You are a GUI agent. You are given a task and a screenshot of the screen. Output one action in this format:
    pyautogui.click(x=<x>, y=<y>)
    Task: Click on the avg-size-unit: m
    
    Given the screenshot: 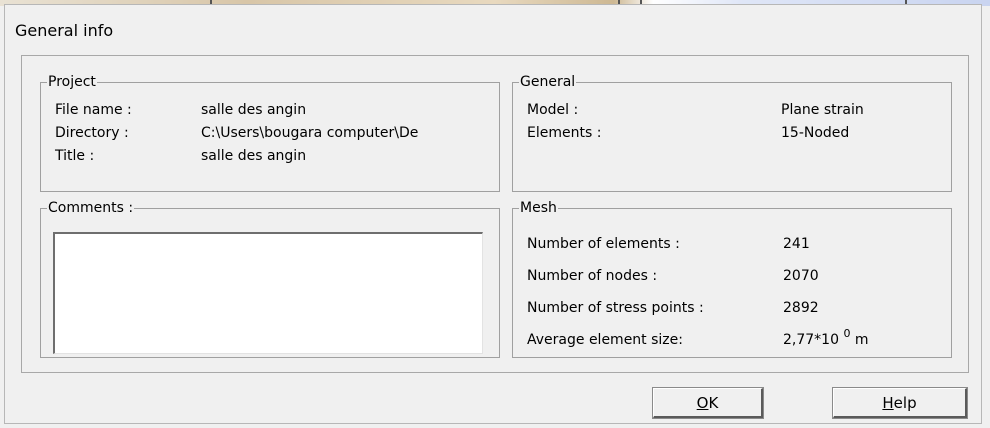 What is the action you would take?
    pyautogui.click(x=861, y=340)
    